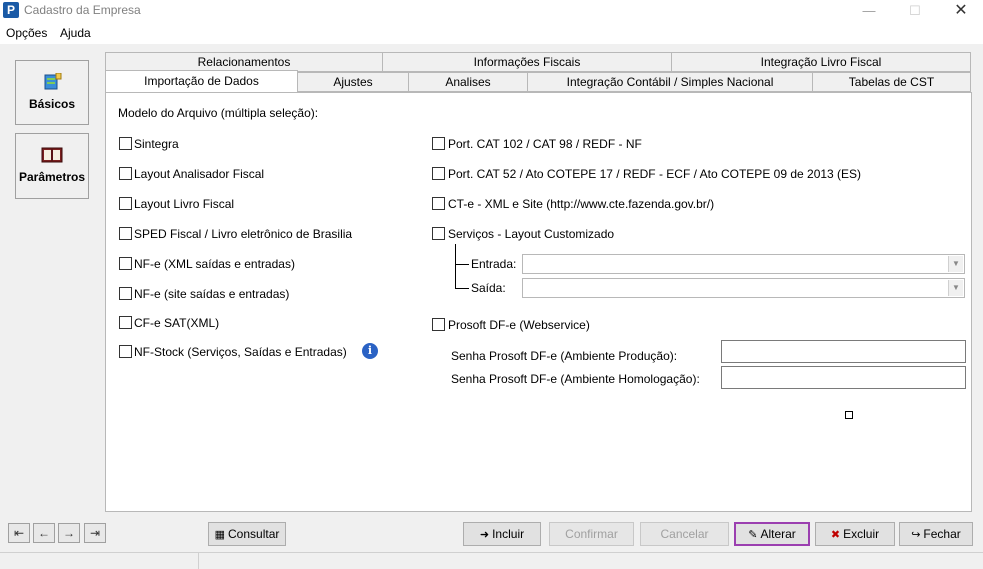 This screenshot has width=983, height=569. I want to click on consultar-label: Consultar, so click(254, 534).